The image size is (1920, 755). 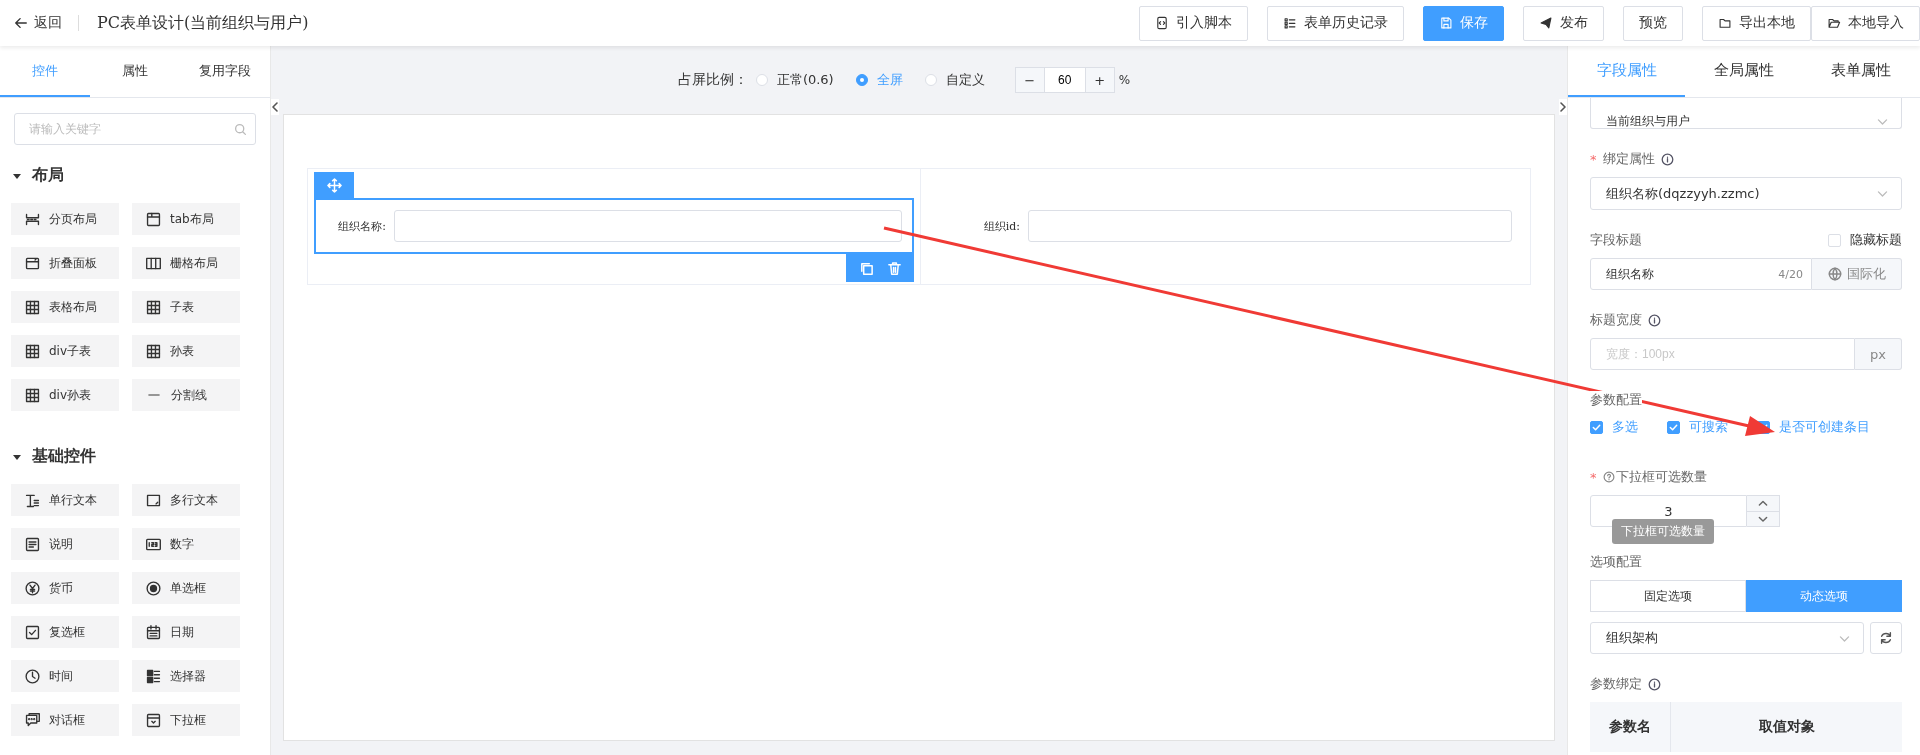 What do you see at coordinates (1608, 477) in the screenshot?
I see `help-icon` at bounding box center [1608, 477].